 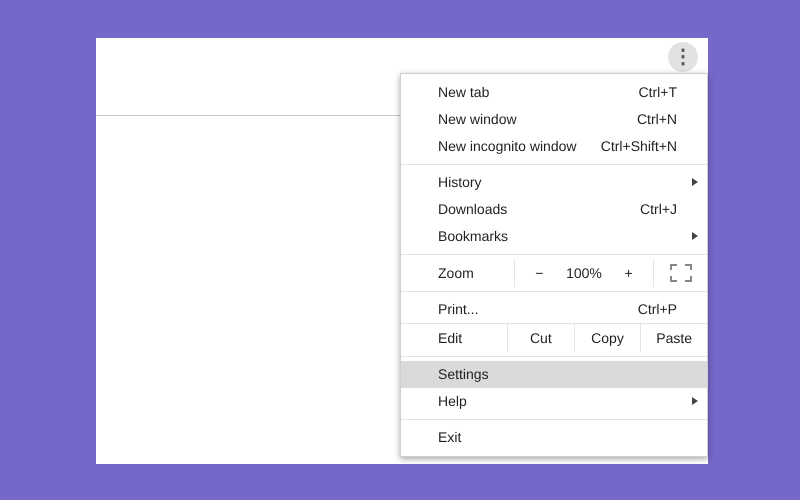 What do you see at coordinates (683, 57) in the screenshot?
I see `menu-button: ⋮` at bounding box center [683, 57].